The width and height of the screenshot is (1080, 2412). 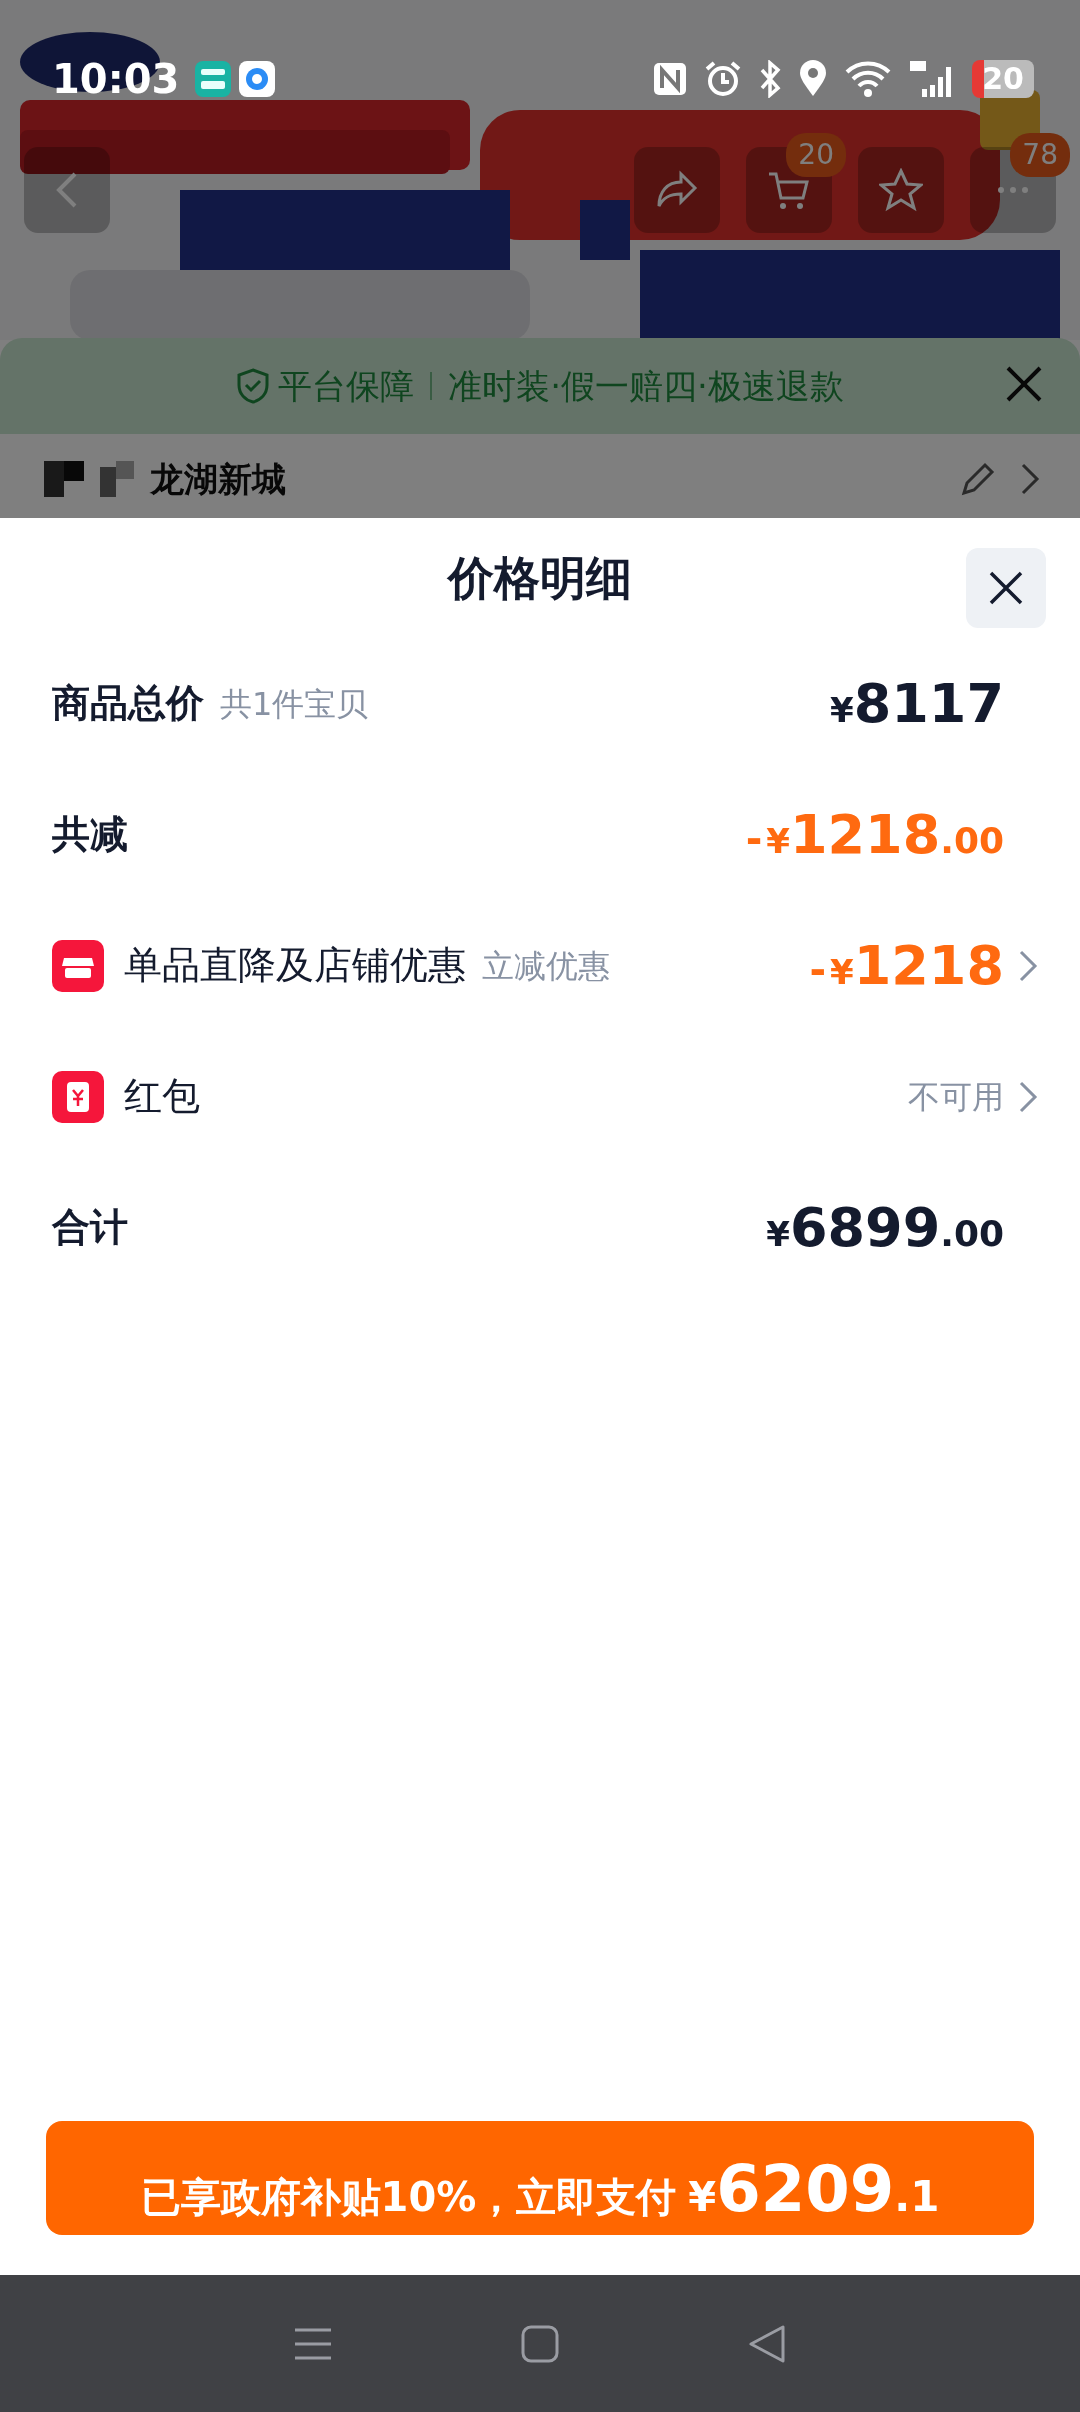 What do you see at coordinates (906, 966) in the screenshot?
I see `price-amount: -¥1218` at bounding box center [906, 966].